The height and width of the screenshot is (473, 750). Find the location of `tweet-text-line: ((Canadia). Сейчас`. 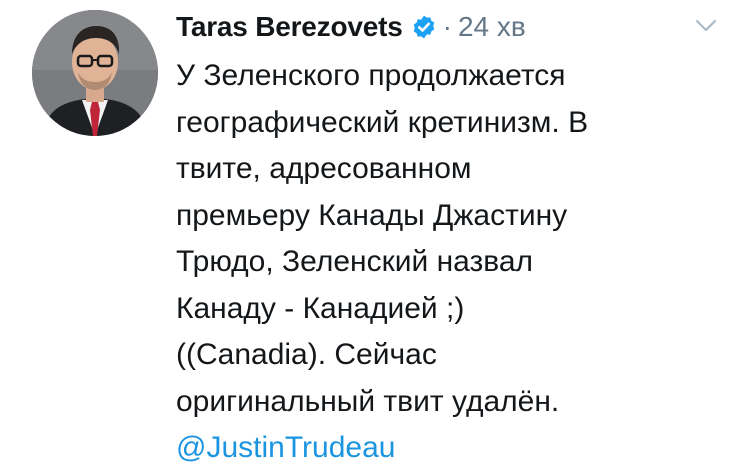

tweet-text-line: ((Canadia). Сейчас is located at coordinates (306, 354).